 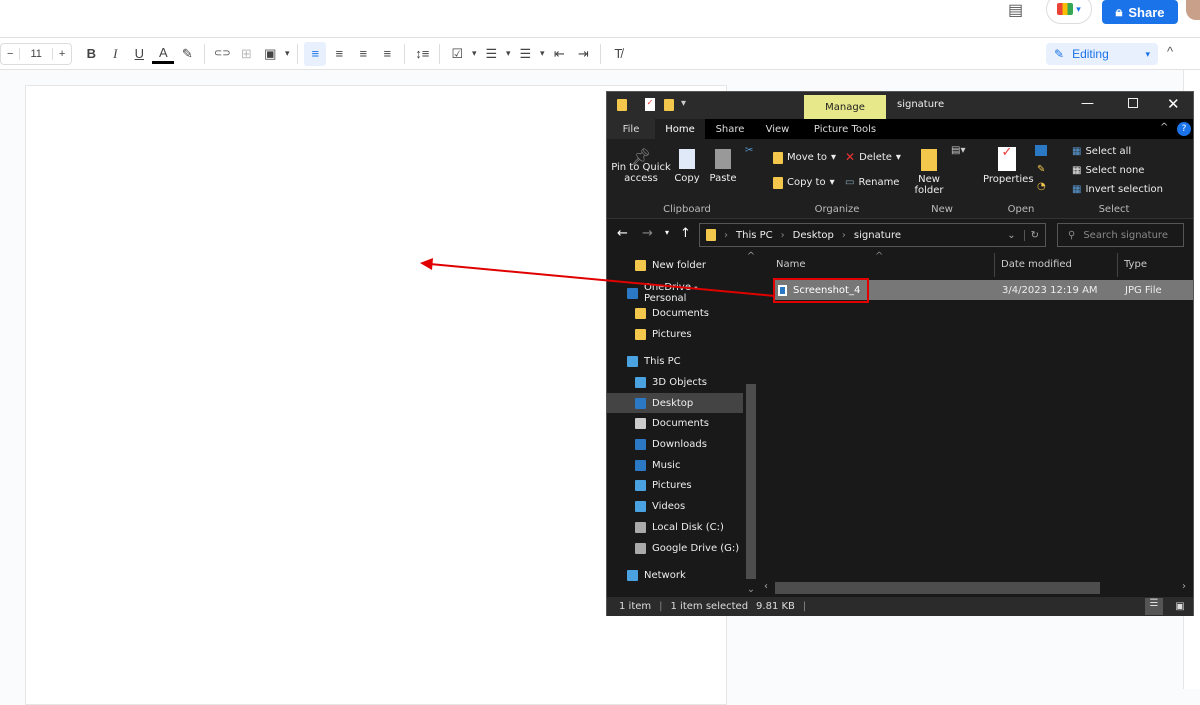 I want to click on tab-share: Share, so click(x=730, y=129).